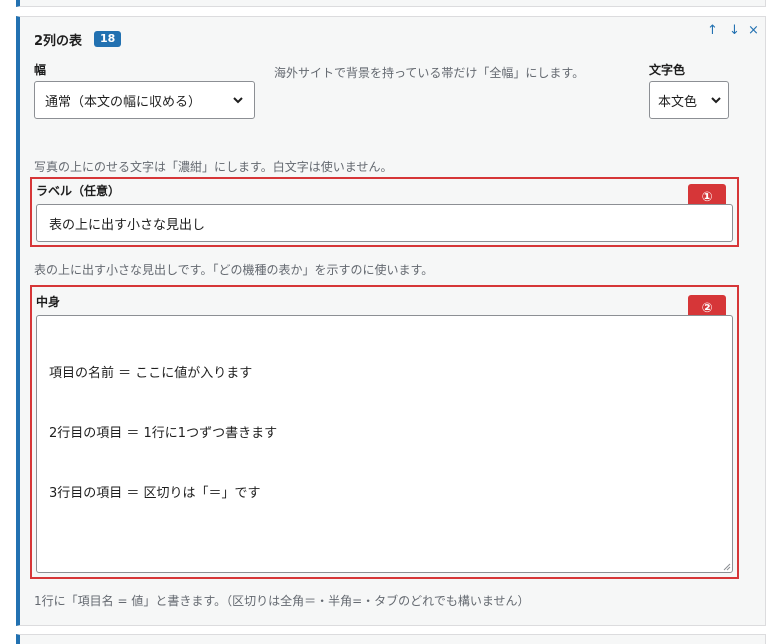 This screenshot has width=784, height=644. What do you see at coordinates (163, 433) in the screenshot?
I see `content-line: 2行目の項目 ＝ 1行に1つずつ書きます` at bounding box center [163, 433].